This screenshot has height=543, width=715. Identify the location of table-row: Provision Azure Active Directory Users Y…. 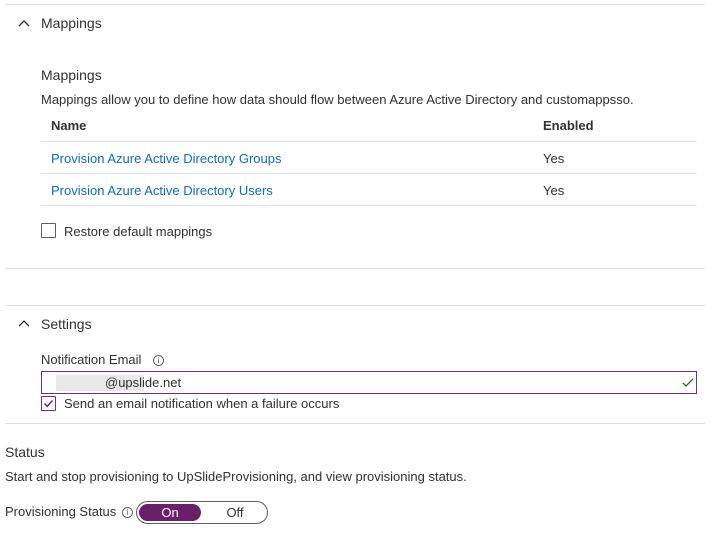
(369, 190).